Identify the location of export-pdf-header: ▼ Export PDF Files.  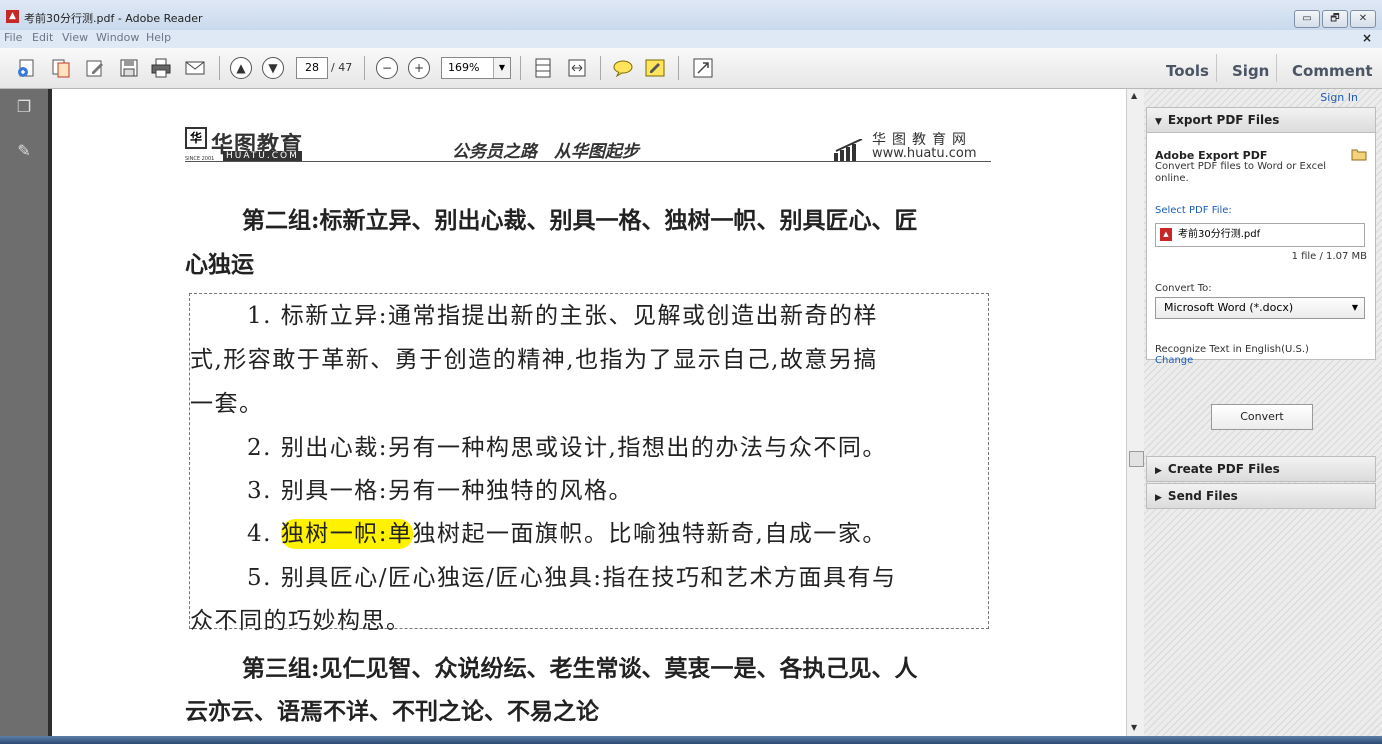
(1261, 120).